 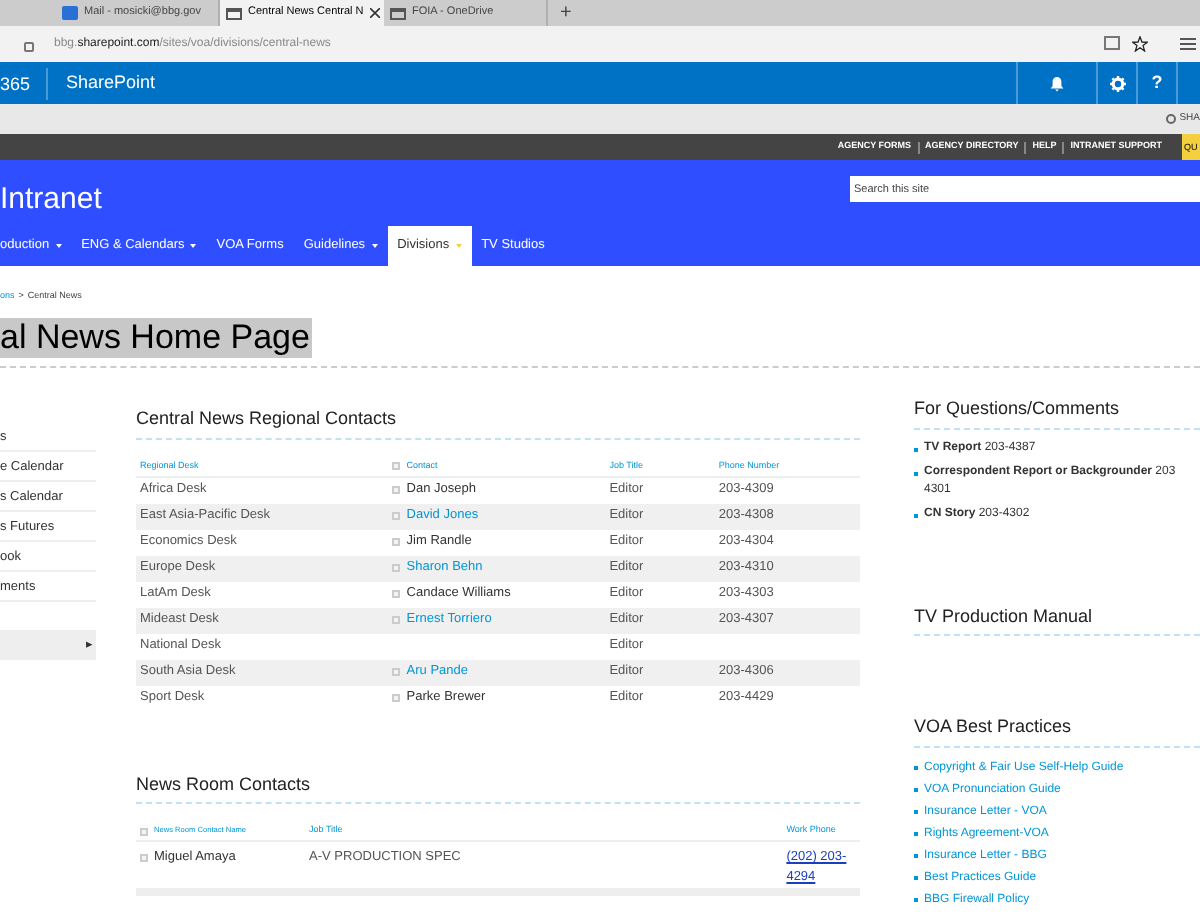 I want to click on new-tab-button: +, so click(x=566, y=13).